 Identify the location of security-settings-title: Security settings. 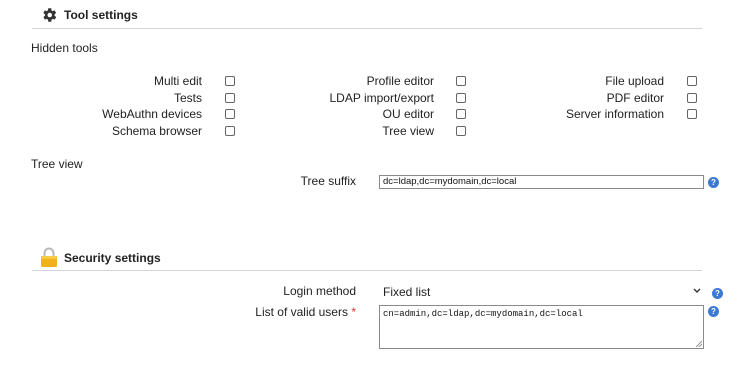
(112, 257).